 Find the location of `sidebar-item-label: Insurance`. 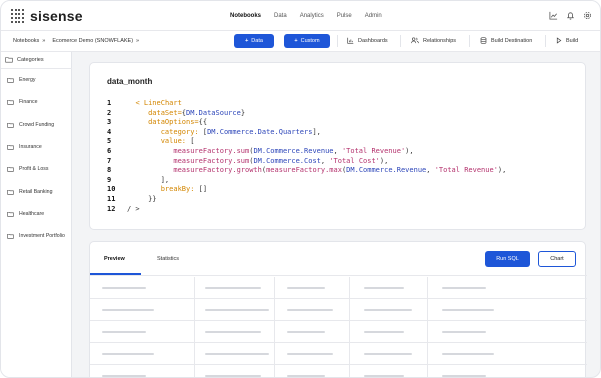

sidebar-item-label: Insurance is located at coordinates (30, 147).